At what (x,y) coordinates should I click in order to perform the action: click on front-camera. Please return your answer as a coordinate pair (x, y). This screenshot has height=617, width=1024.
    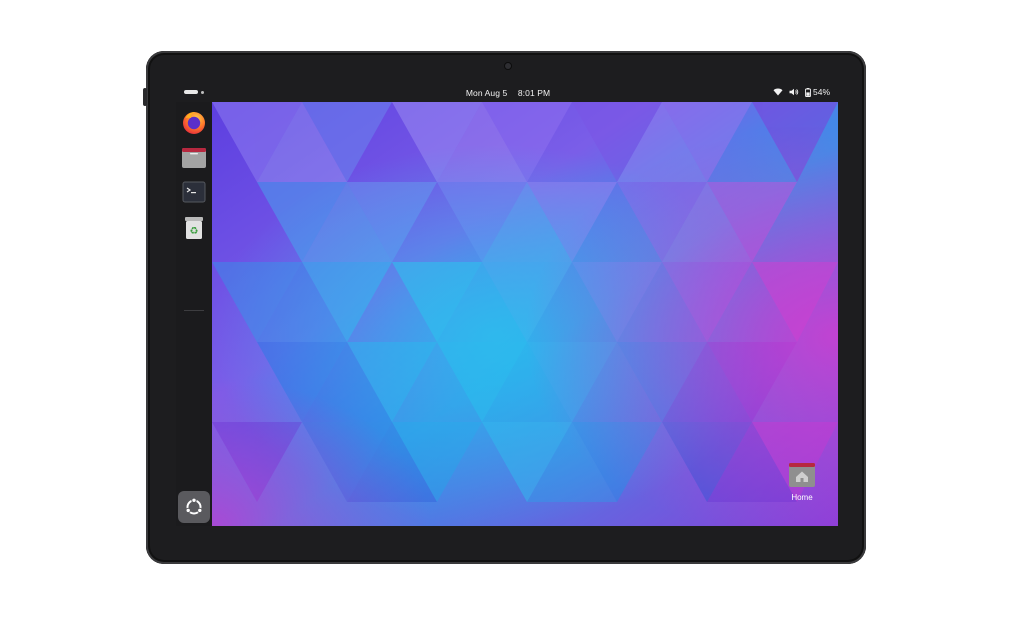
    Looking at the image, I should click on (508, 66).